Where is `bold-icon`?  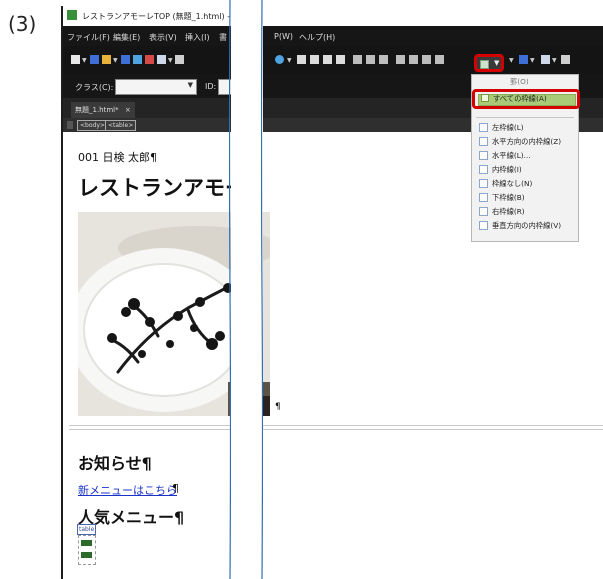
bold-icon is located at coordinates (301, 59).